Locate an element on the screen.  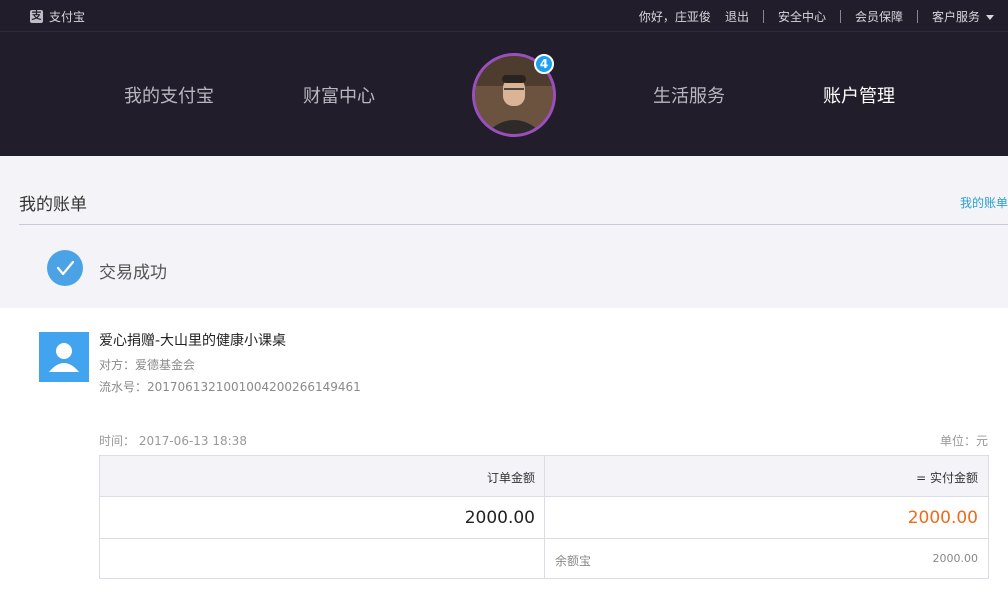
currency-unit: 单位：元 is located at coordinates (963, 441).